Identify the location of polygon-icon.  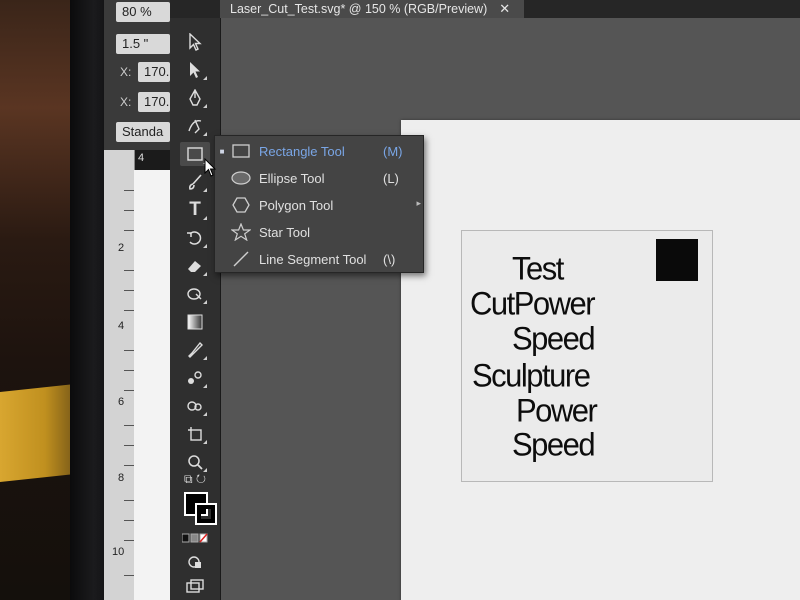
(241, 205).